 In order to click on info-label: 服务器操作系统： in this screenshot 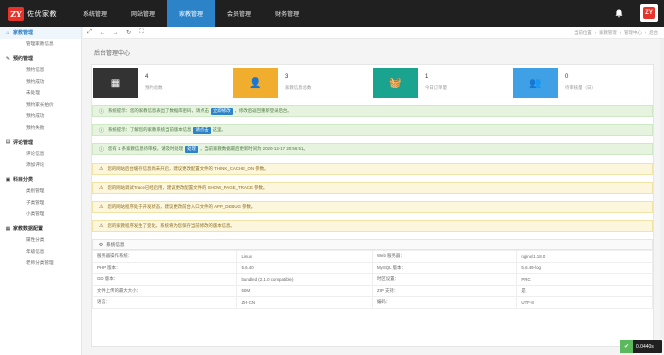, I will do `click(164, 256)`.